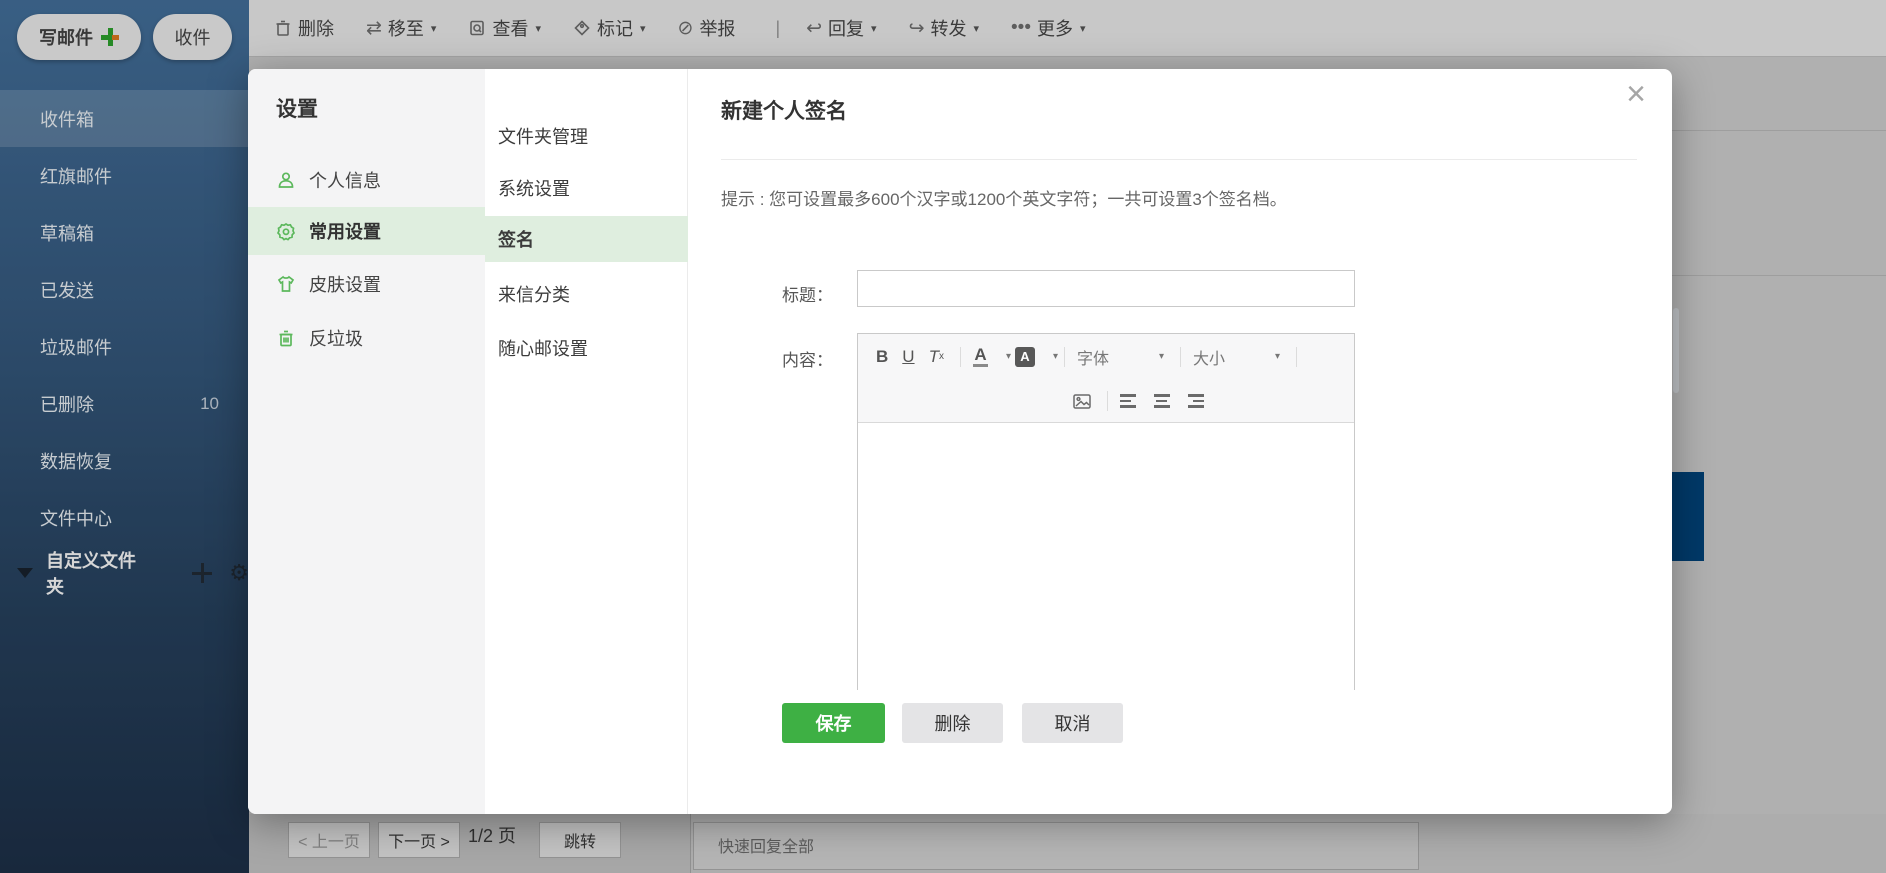 This screenshot has height=873, width=1886. Describe the element at coordinates (345, 181) in the screenshot. I see `nav-label: 个人信息` at that location.